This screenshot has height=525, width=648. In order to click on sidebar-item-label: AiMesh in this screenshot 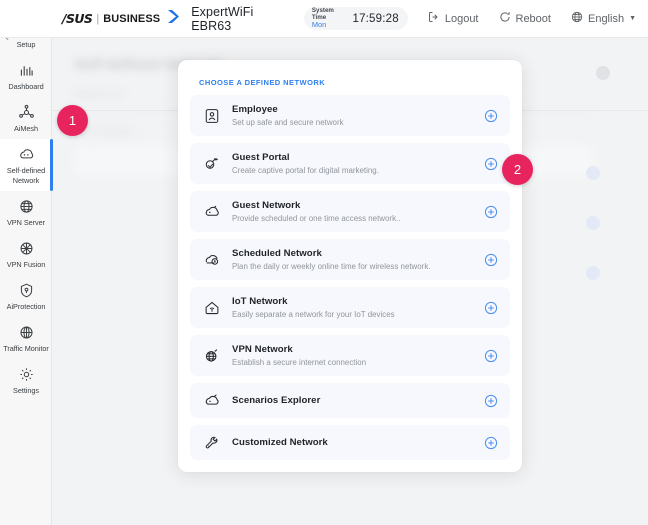, I will do `click(26, 129)`.